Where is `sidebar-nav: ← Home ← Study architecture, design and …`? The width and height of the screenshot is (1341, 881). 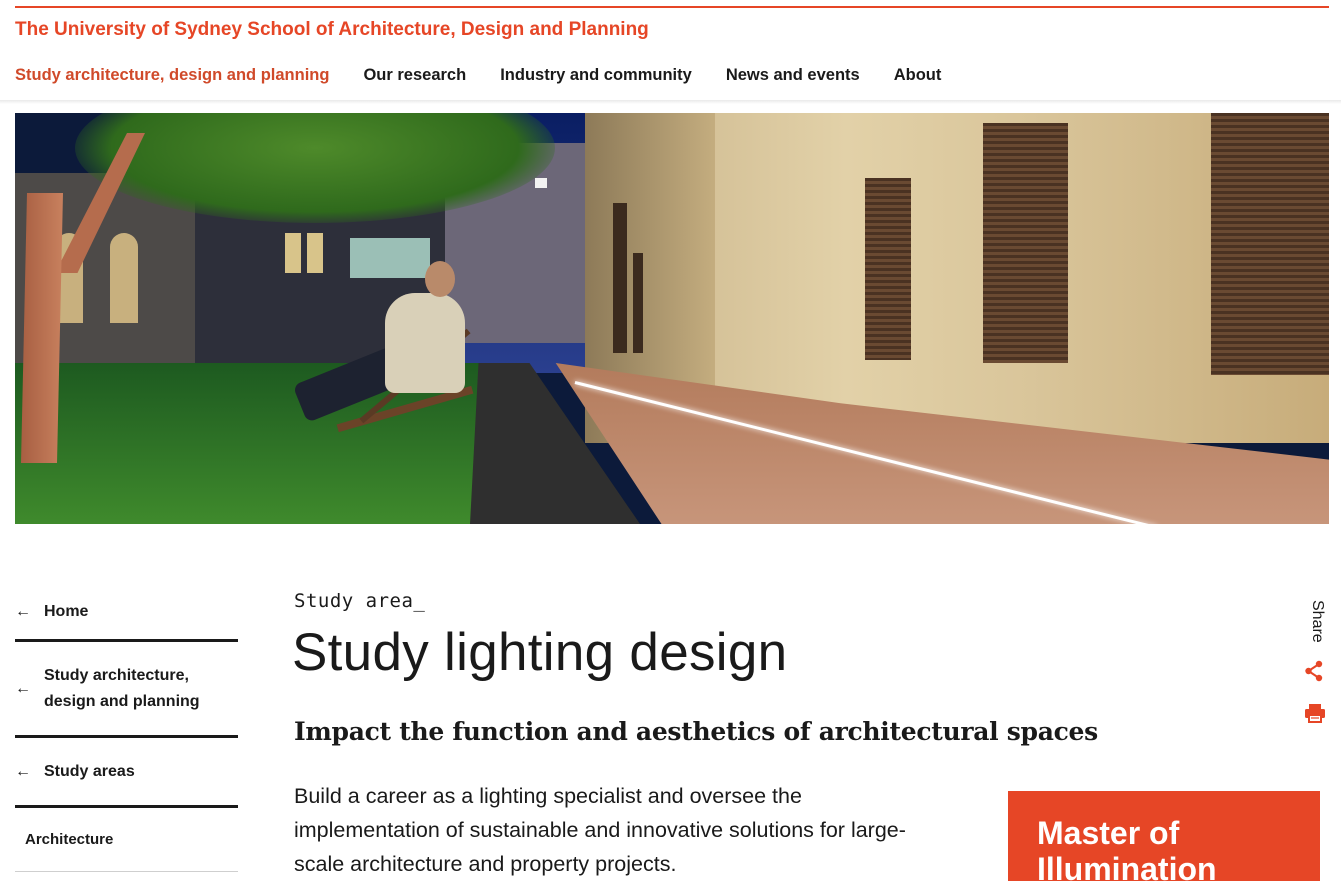 sidebar-nav: ← Home ← Study architecture, design and … is located at coordinates (126, 728).